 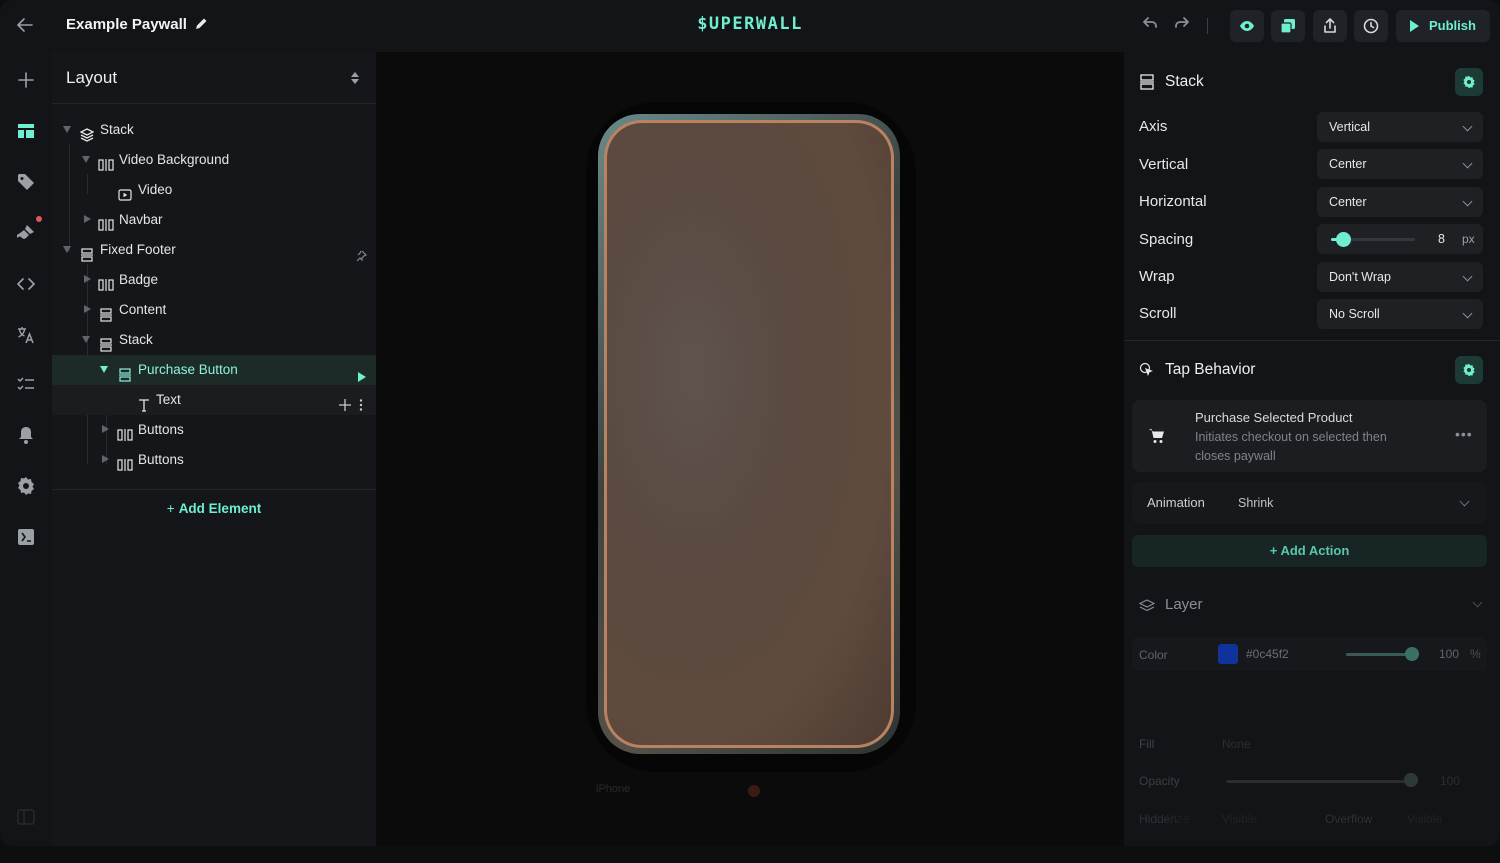 I want to click on tree-row: Video Background, so click(x=214, y=160).